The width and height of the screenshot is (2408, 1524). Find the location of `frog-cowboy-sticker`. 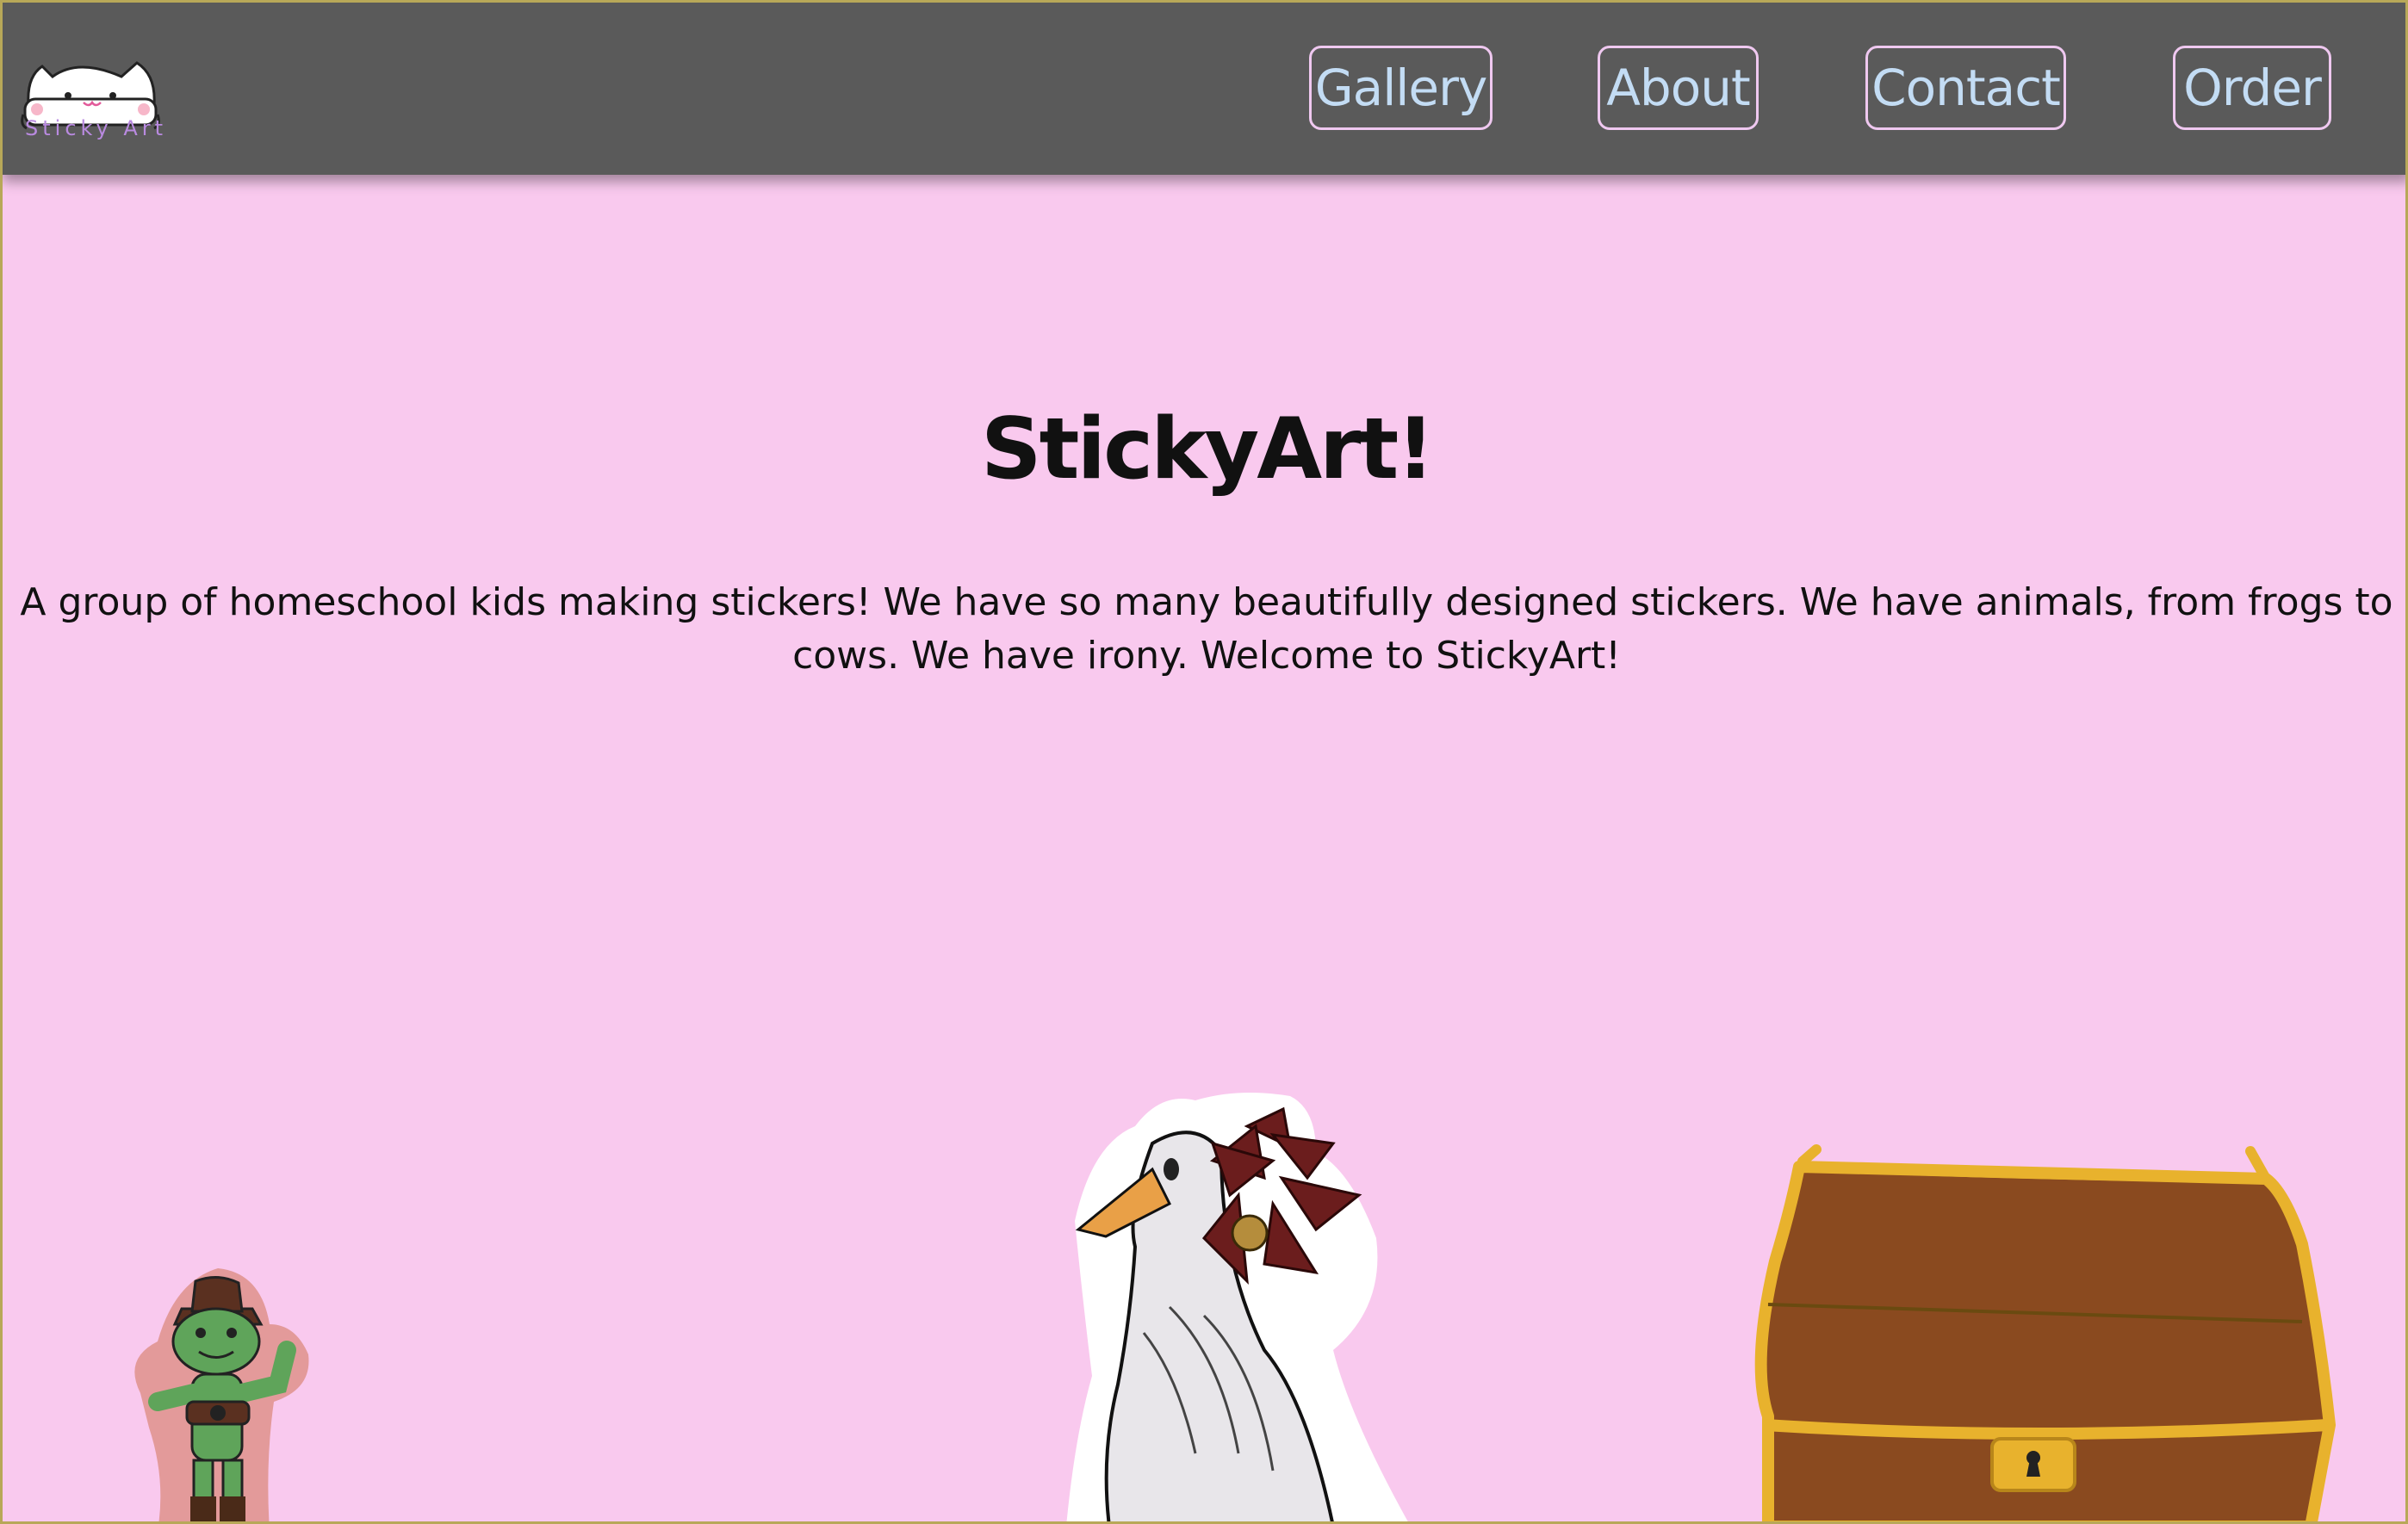

frog-cowboy-sticker is located at coordinates (222, 1394).